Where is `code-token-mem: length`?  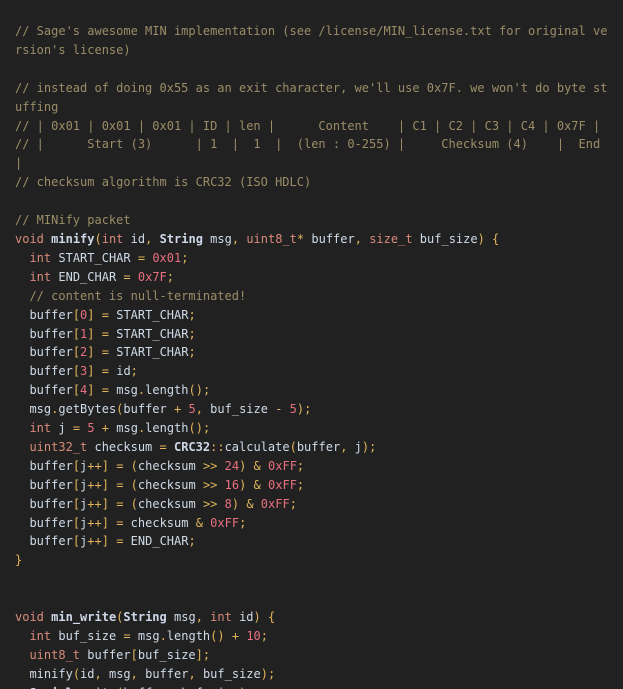 code-token-mem: length is located at coordinates (167, 428).